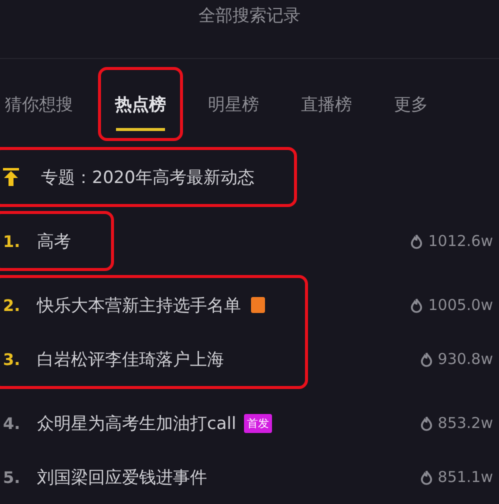  What do you see at coordinates (465, 423) in the screenshot?
I see `heat-count: 853.2w` at bounding box center [465, 423].